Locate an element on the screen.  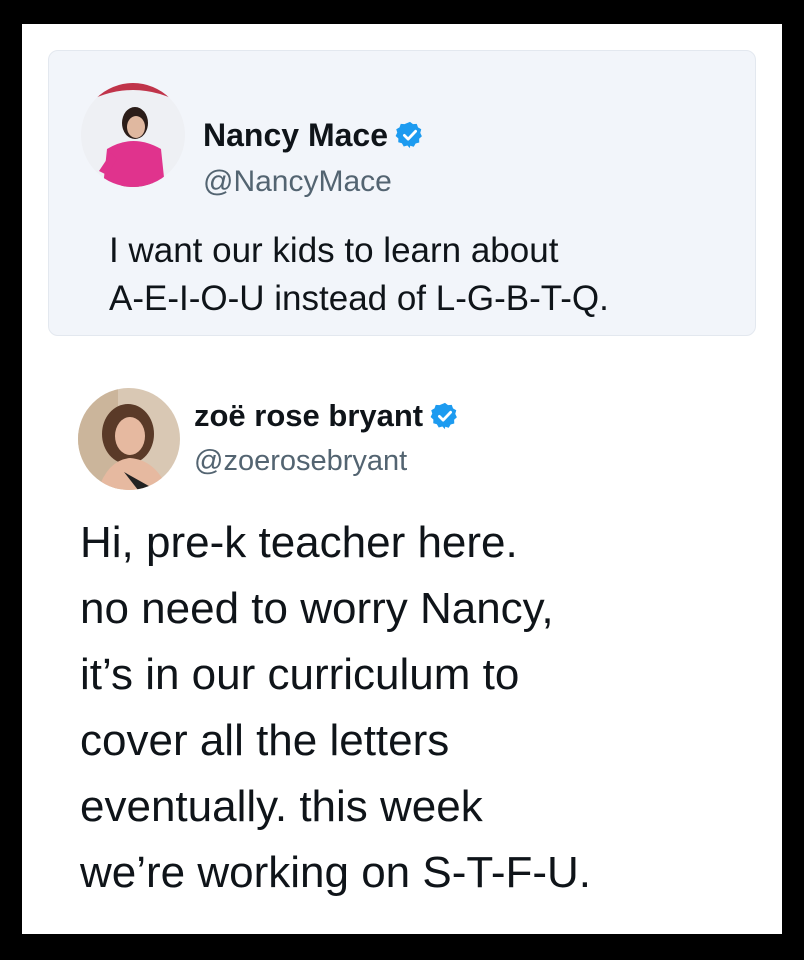
reply-author-name: zoë rose bryant is located at coordinates (308, 416).